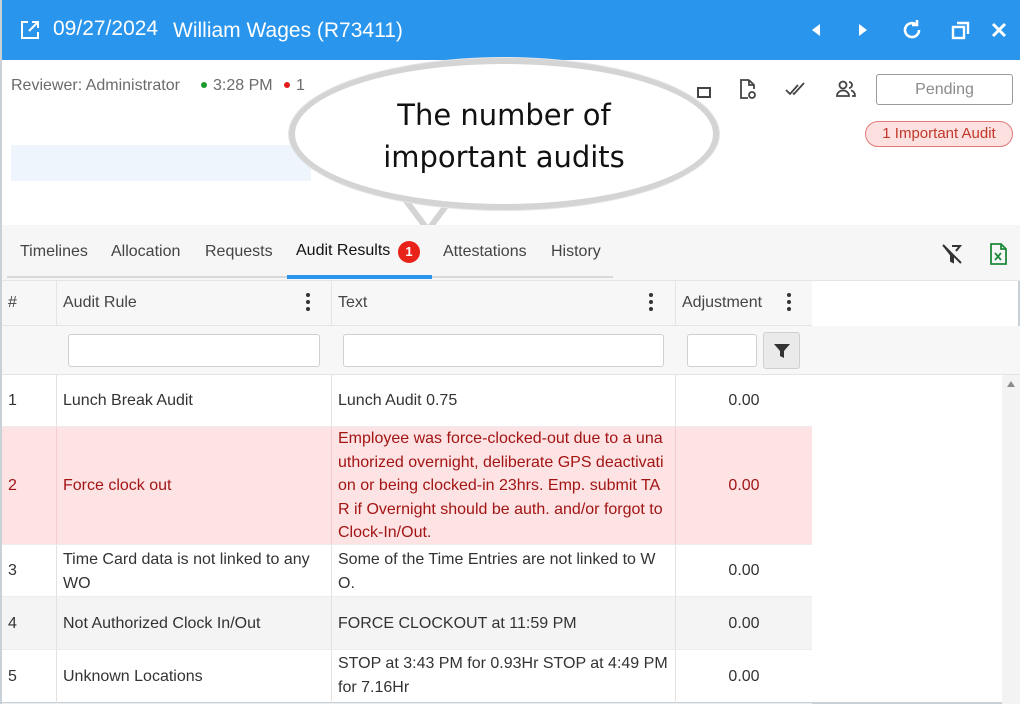 The image size is (1020, 704). Describe the element at coordinates (998, 254) in the screenshot. I see `excel-export-icon` at that location.